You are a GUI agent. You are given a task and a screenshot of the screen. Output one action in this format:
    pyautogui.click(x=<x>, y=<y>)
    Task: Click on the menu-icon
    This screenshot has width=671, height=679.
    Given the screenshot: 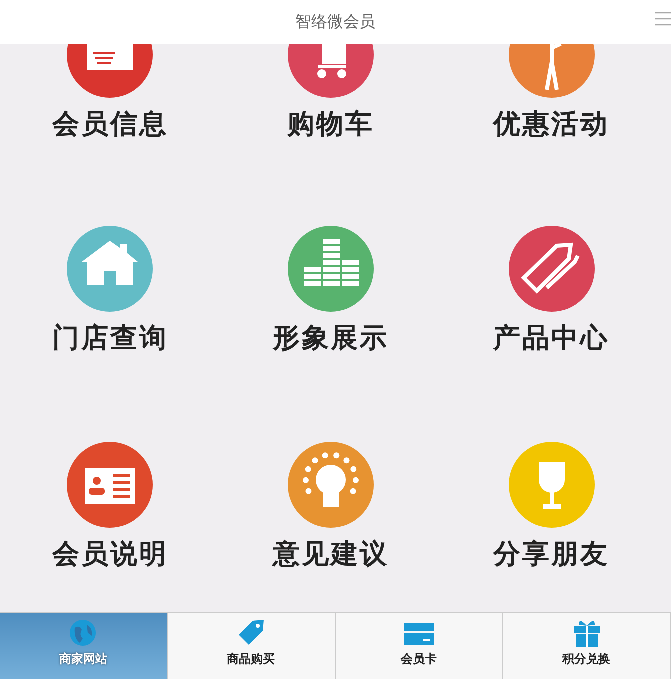 What is the action you would take?
    pyautogui.click(x=663, y=19)
    